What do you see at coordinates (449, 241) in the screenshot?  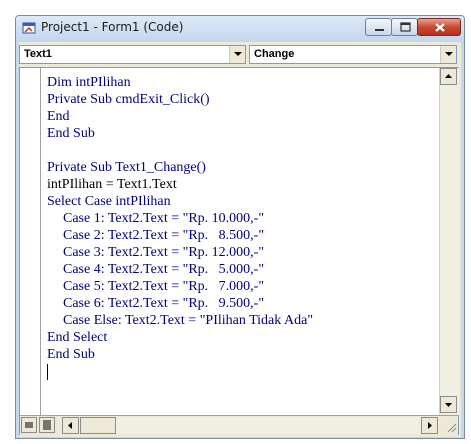 I see `vertical-scrollbar` at bounding box center [449, 241].